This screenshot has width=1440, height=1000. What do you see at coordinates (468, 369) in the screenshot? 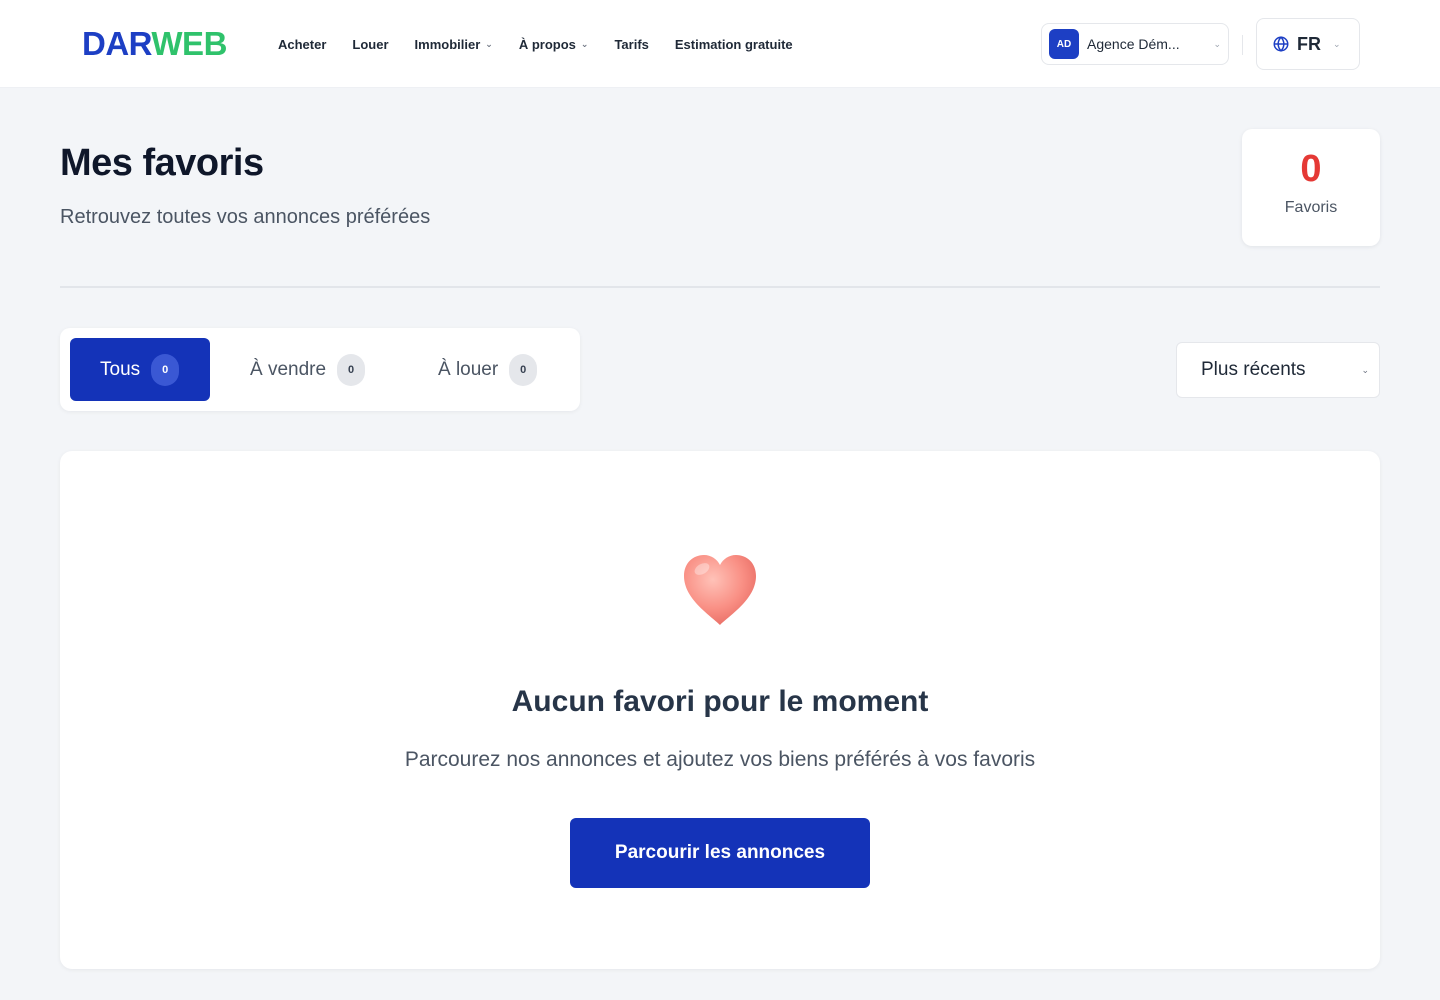
I see `tab-a-louer-label: À louer` at bounding box center [468, 369].